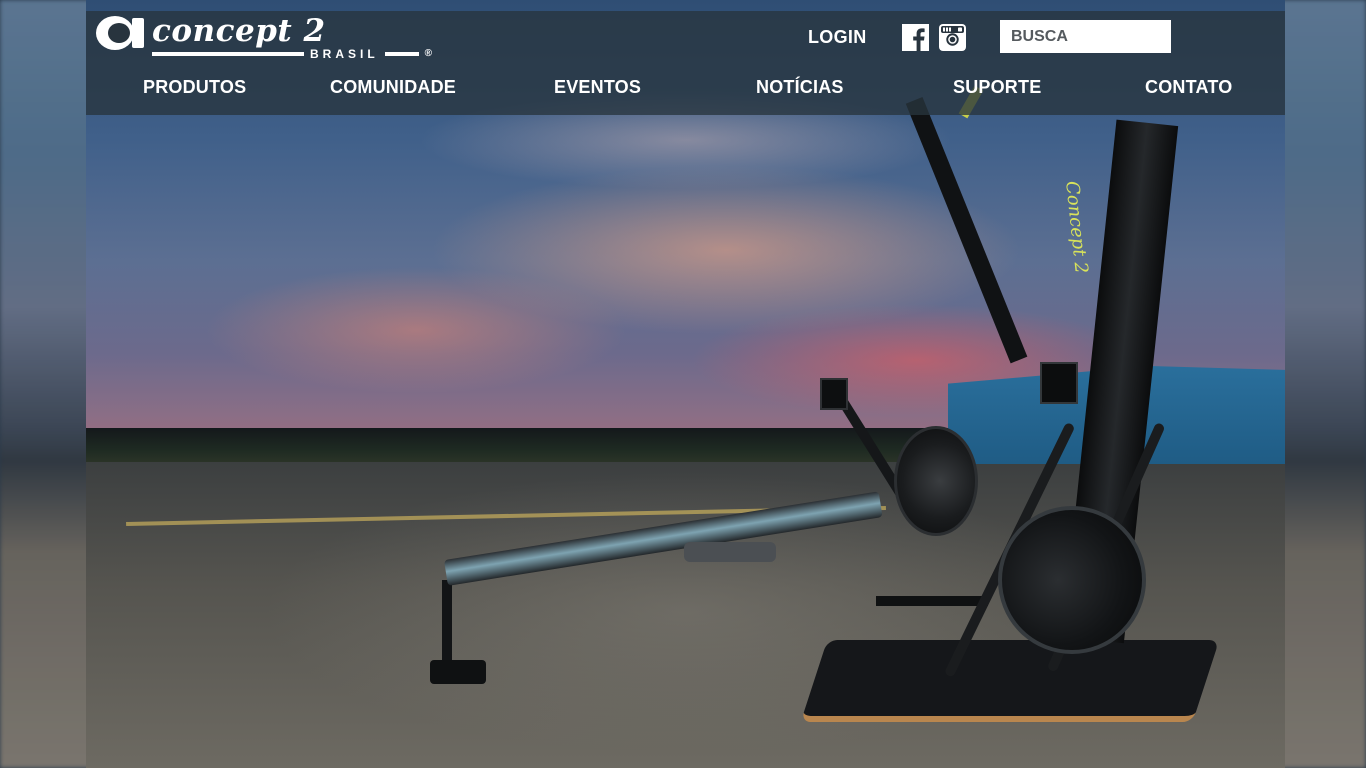 The height and width of the screenshot is (768, 1366). Describe the element at coordinates (597, 87) in the screenshot. I see `nav-item-eventos: EVENTOS` at that location.